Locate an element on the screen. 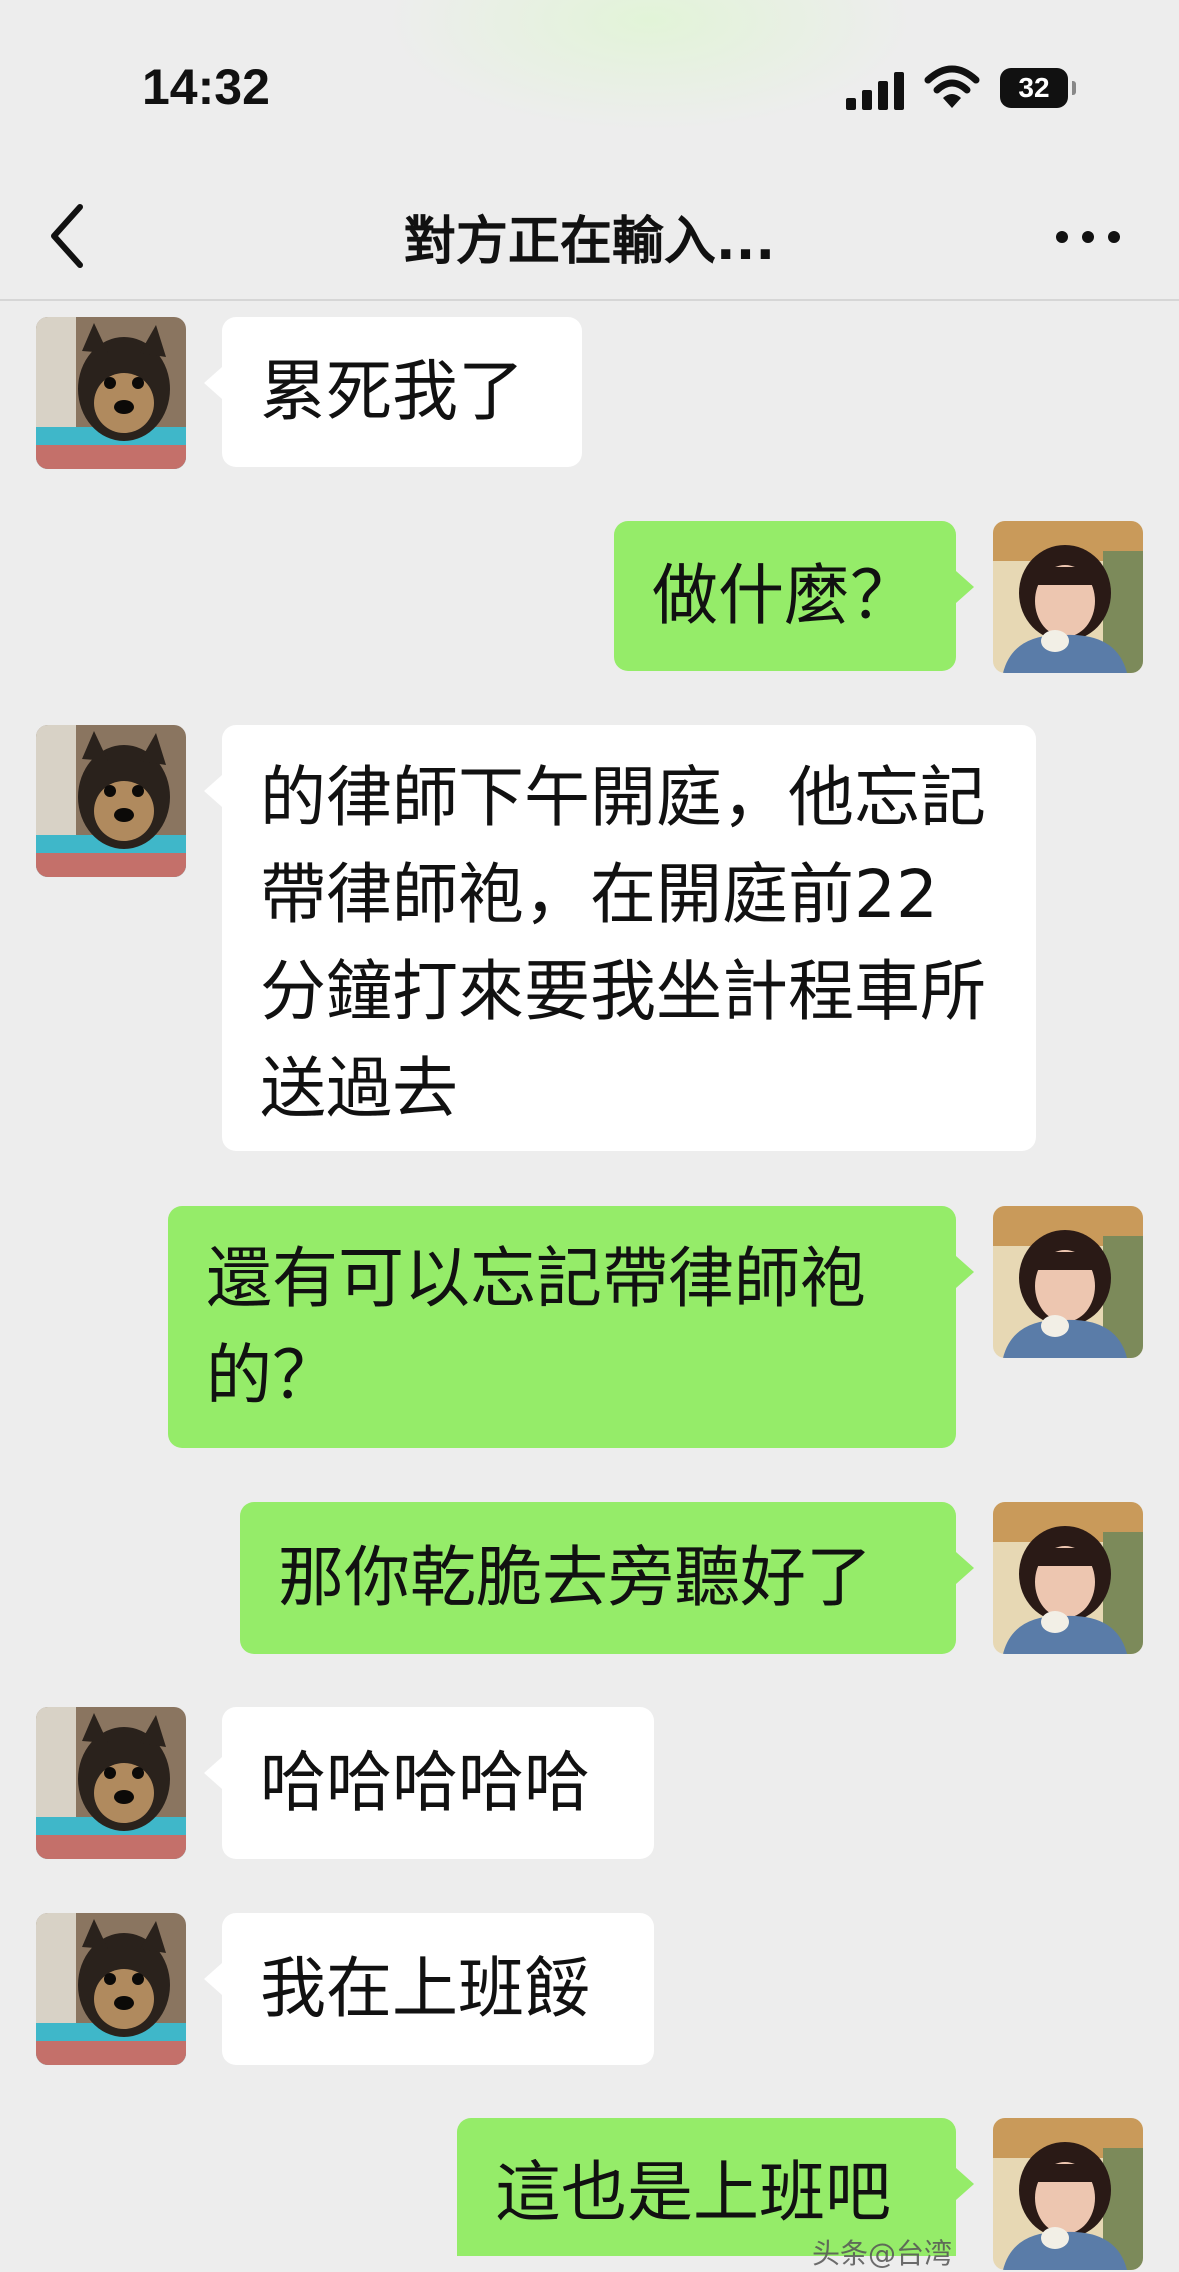 The height and width of the screenshot is (2272, 1179). received-message-bubble: 我在上班餒 is located at coordinates (429, 1989).